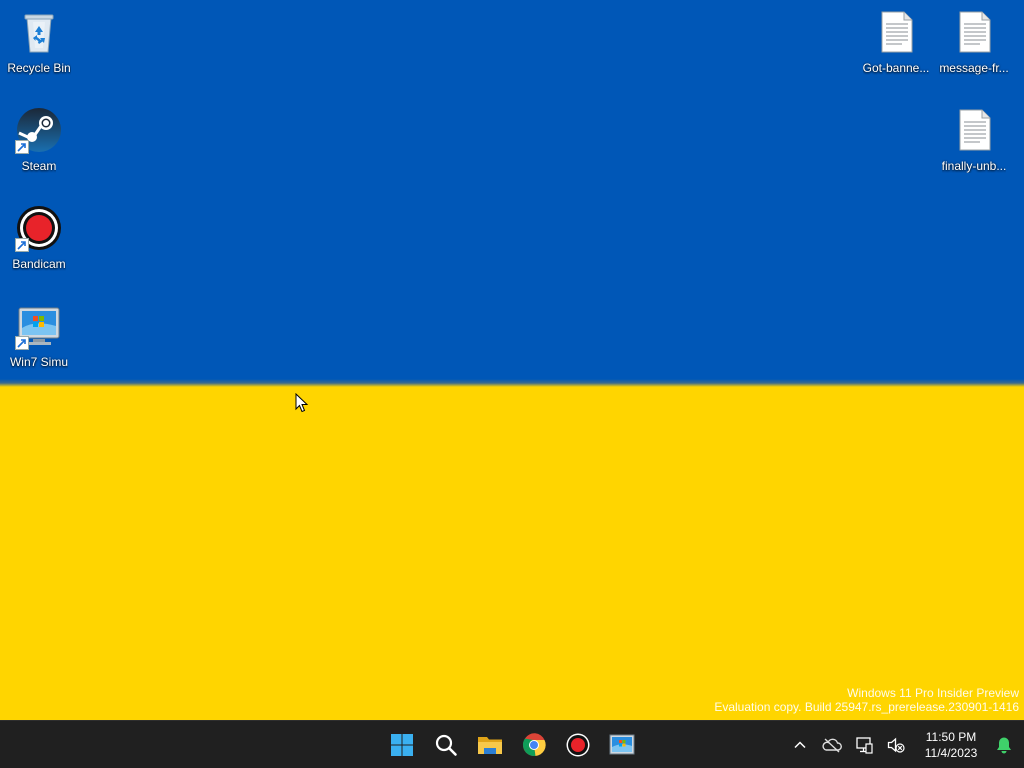 This screenshot has width=1024, height=768. I want to click on volume-muted-icon, so click(896, 745).